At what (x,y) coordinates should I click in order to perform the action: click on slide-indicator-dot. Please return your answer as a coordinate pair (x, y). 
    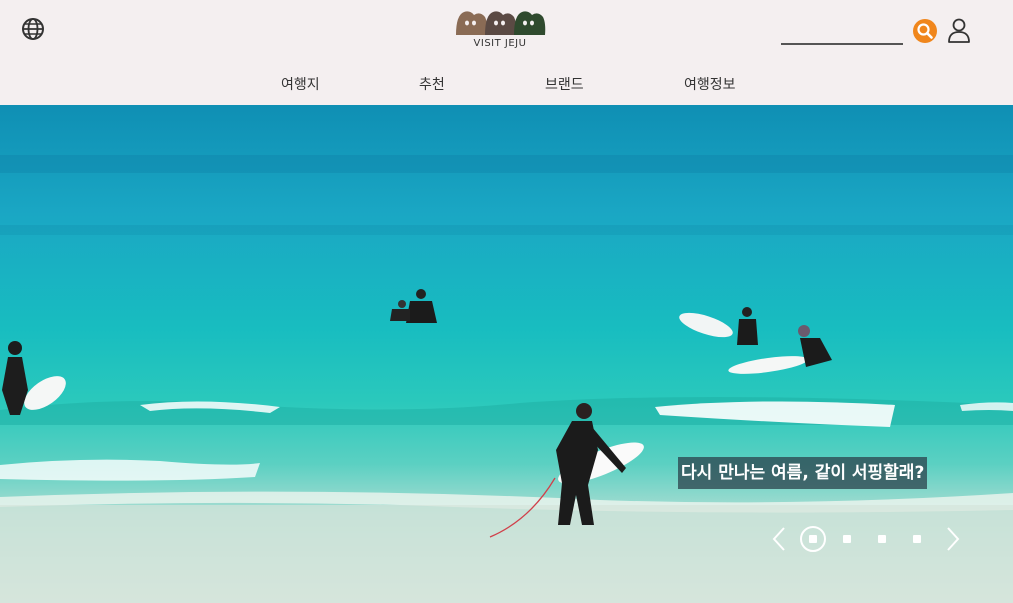
    Looking at the image, I should click on (813, 539).